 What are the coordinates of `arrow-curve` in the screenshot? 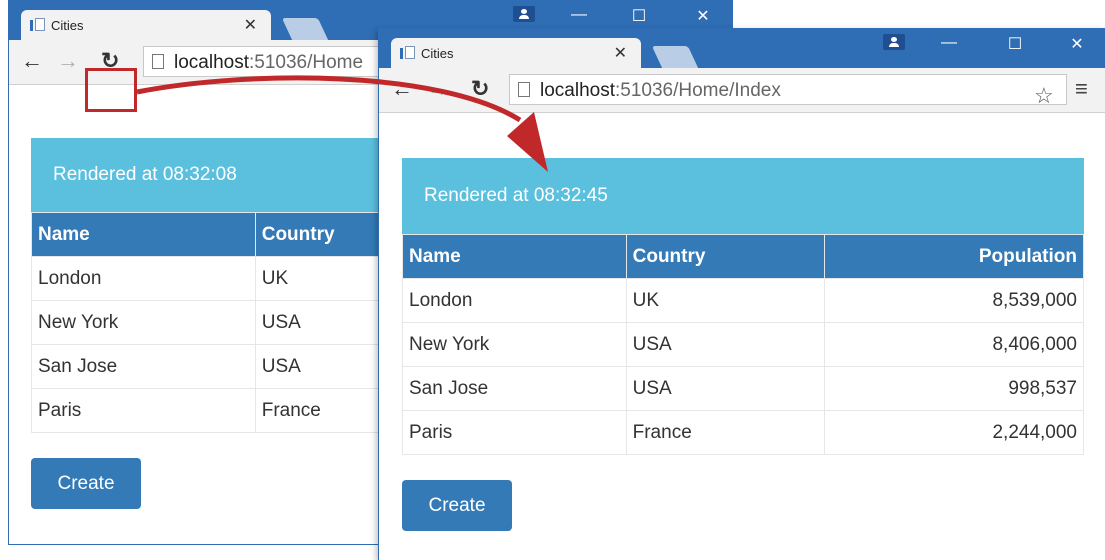 It's located at (329, 99).